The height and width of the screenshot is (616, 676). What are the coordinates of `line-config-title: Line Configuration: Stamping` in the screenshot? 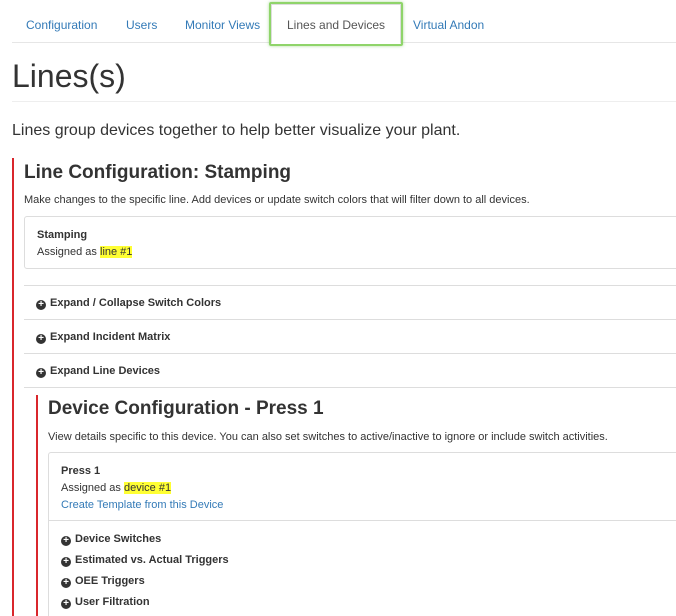 It's located at (158, 172).